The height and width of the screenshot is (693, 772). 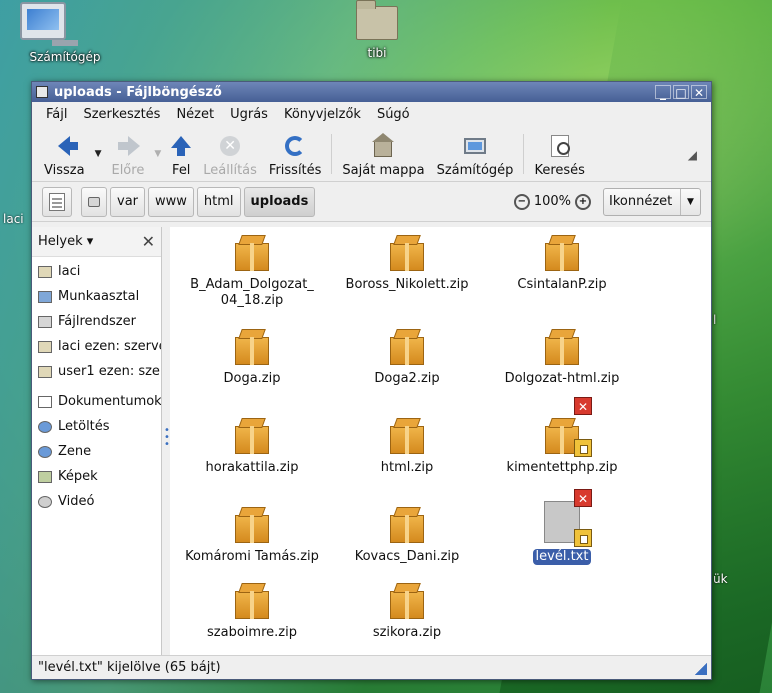 What do you see at coordinates (583, 201) in the screenshot?
I see `zoom-in-icon: +` at bounding box center [583, 201].